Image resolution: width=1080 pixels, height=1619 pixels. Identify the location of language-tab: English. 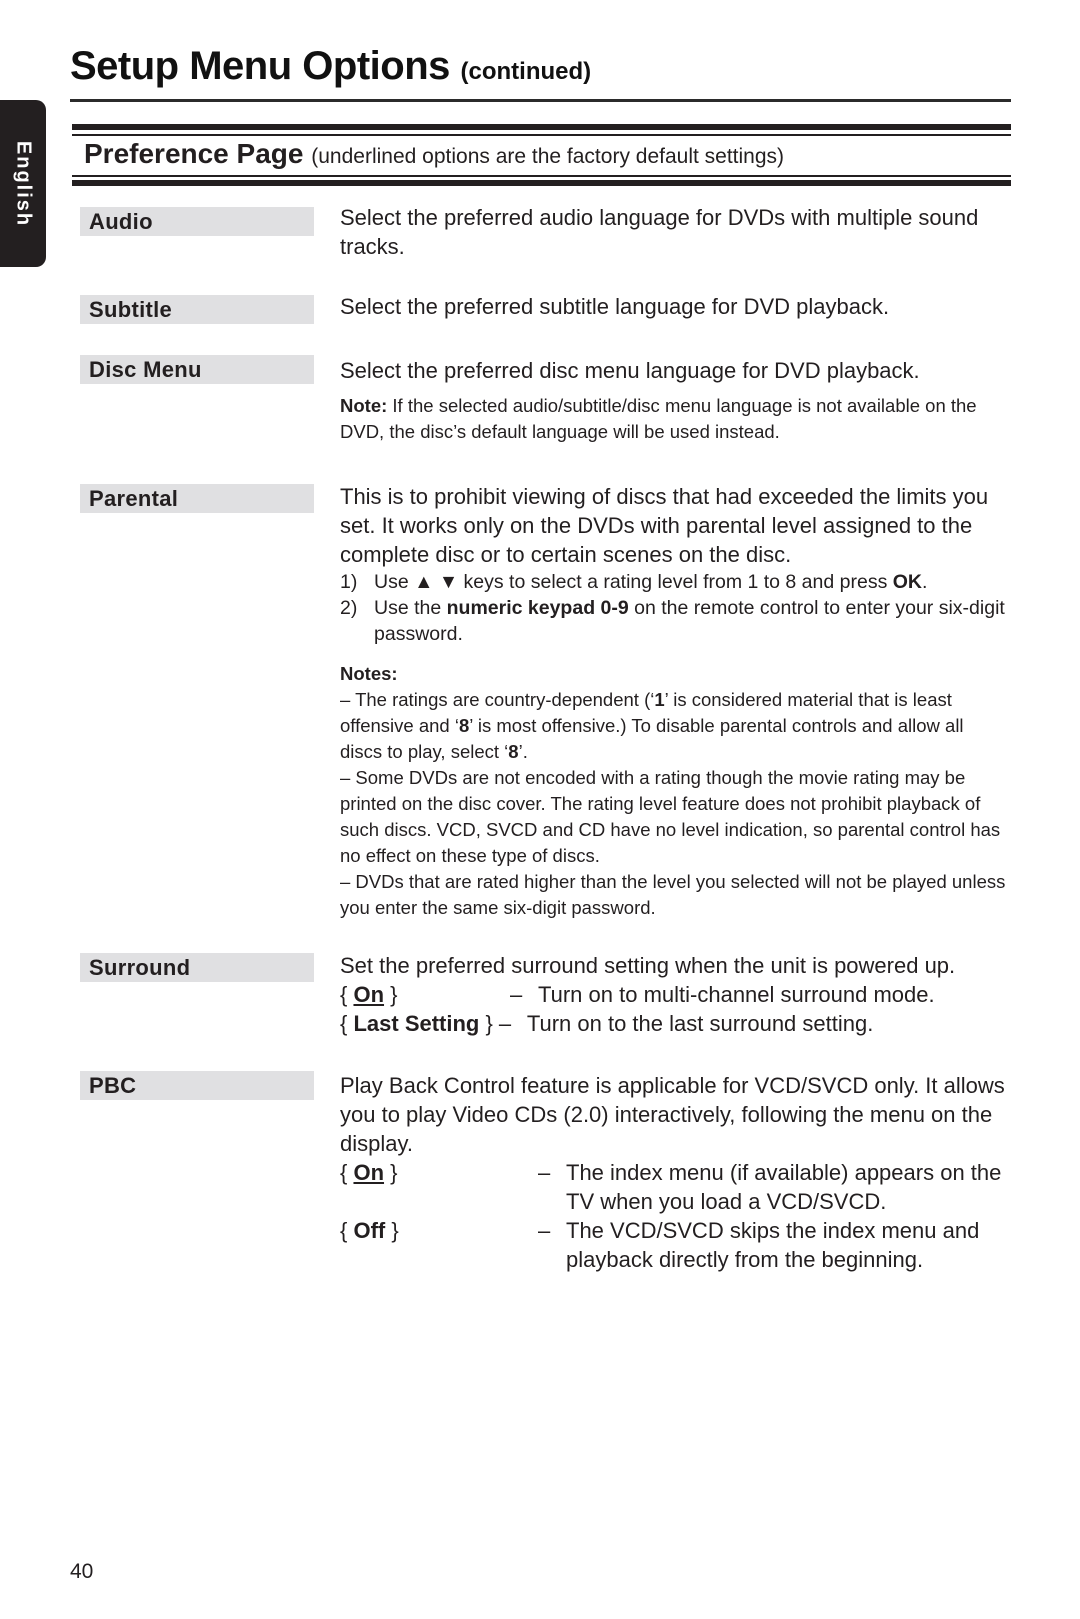
(23, 183).